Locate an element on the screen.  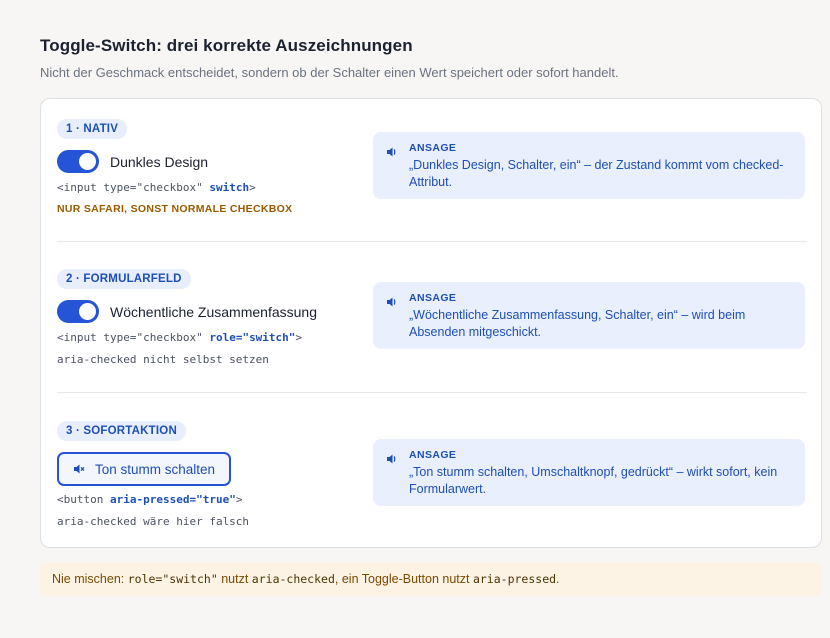
code-snippet: <input type="checkbox" switch> is located at coordinates (156, 187).